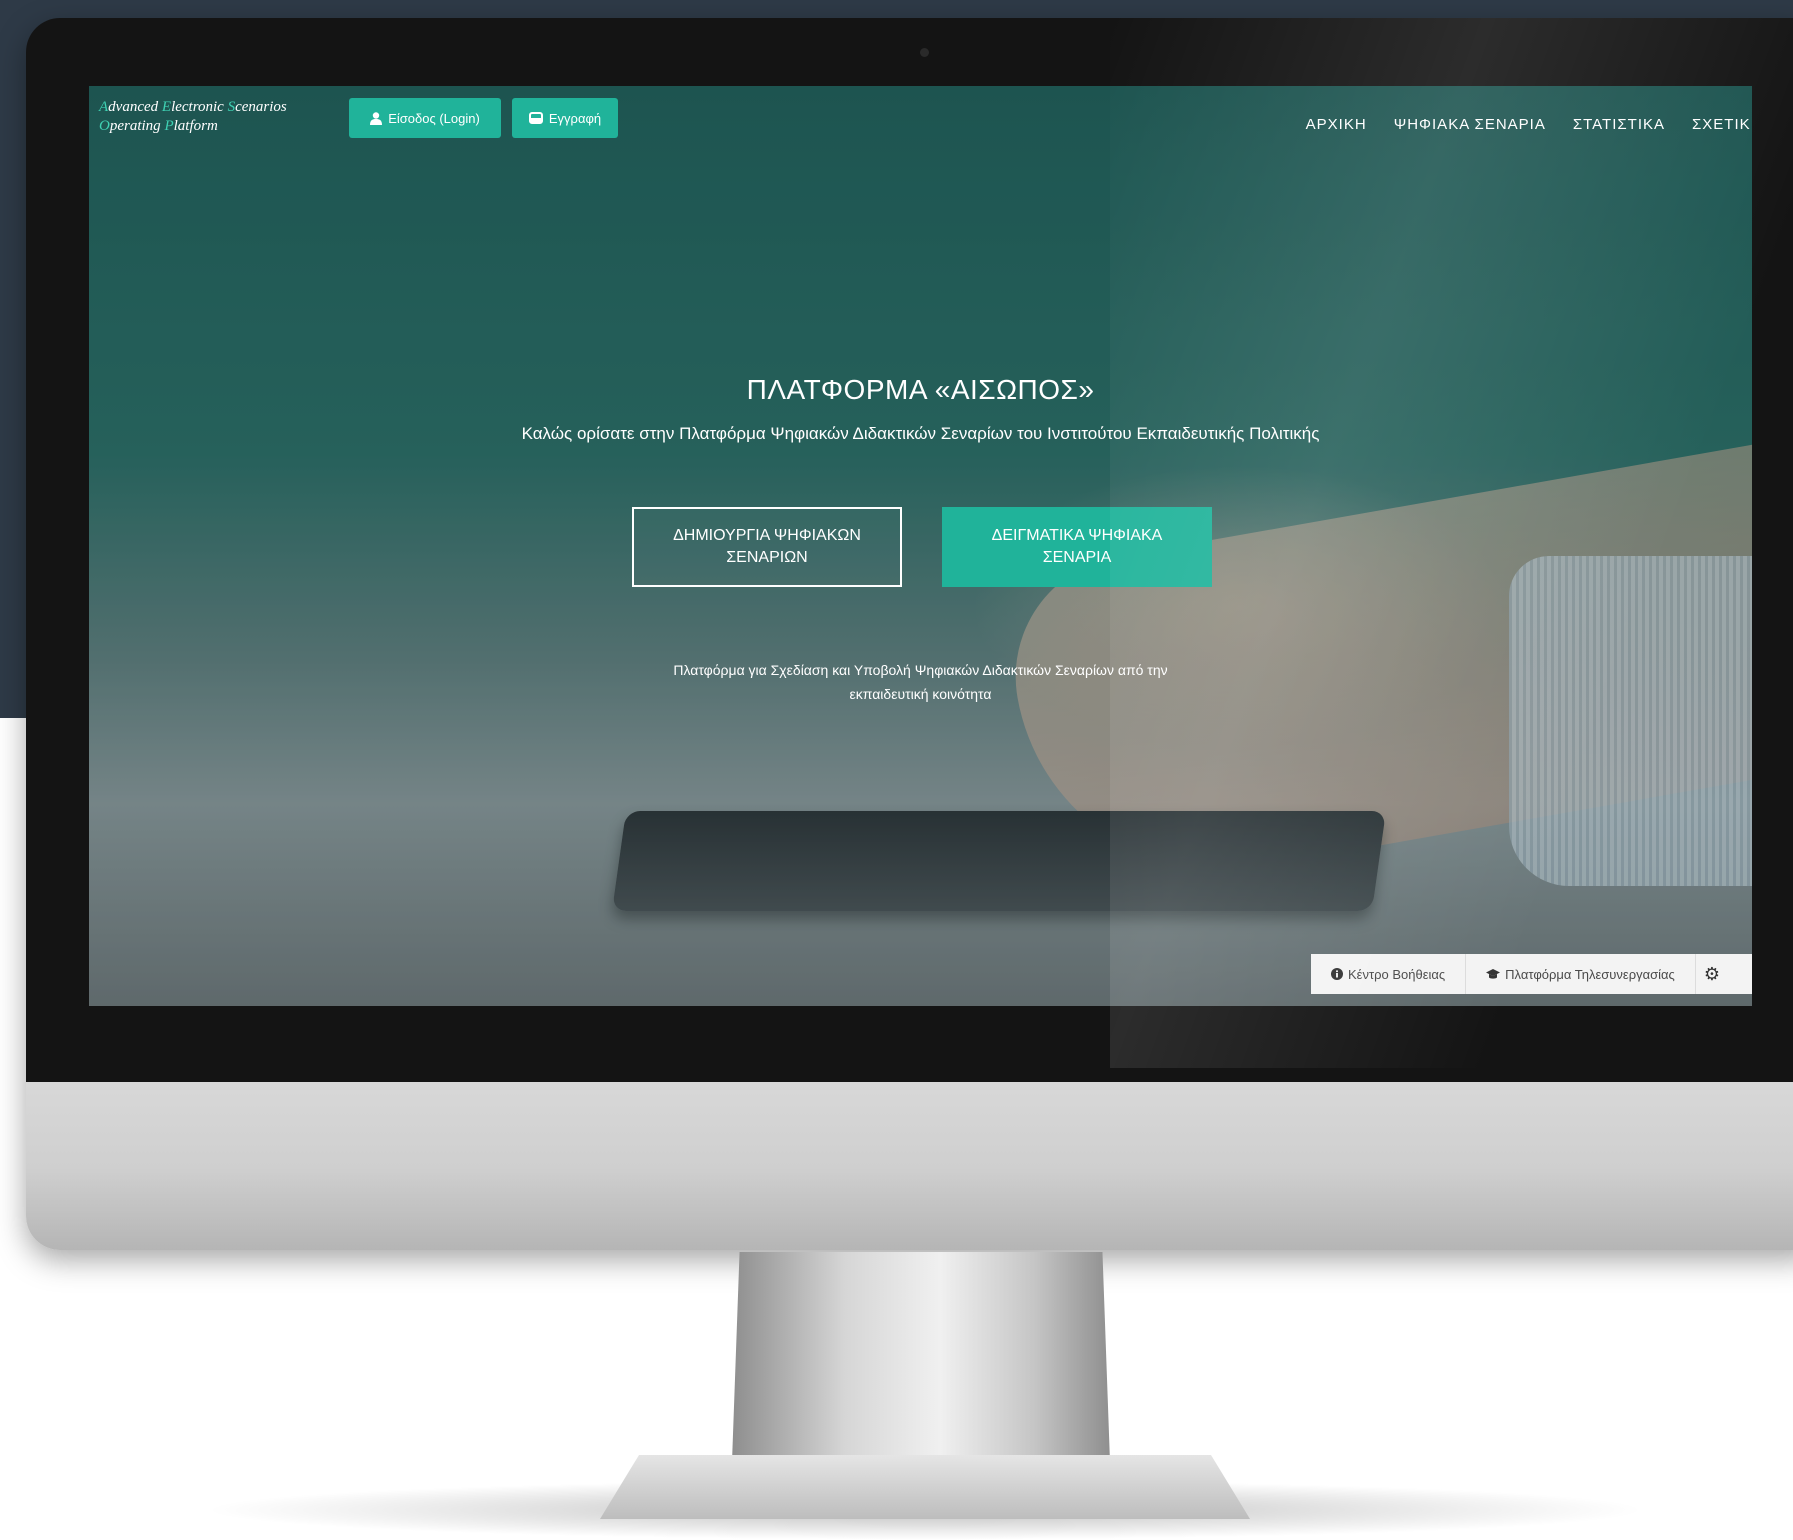 This screenshot has width=1793, height=1540. I want to click on logo-word: dvanced, so click(135, 107).